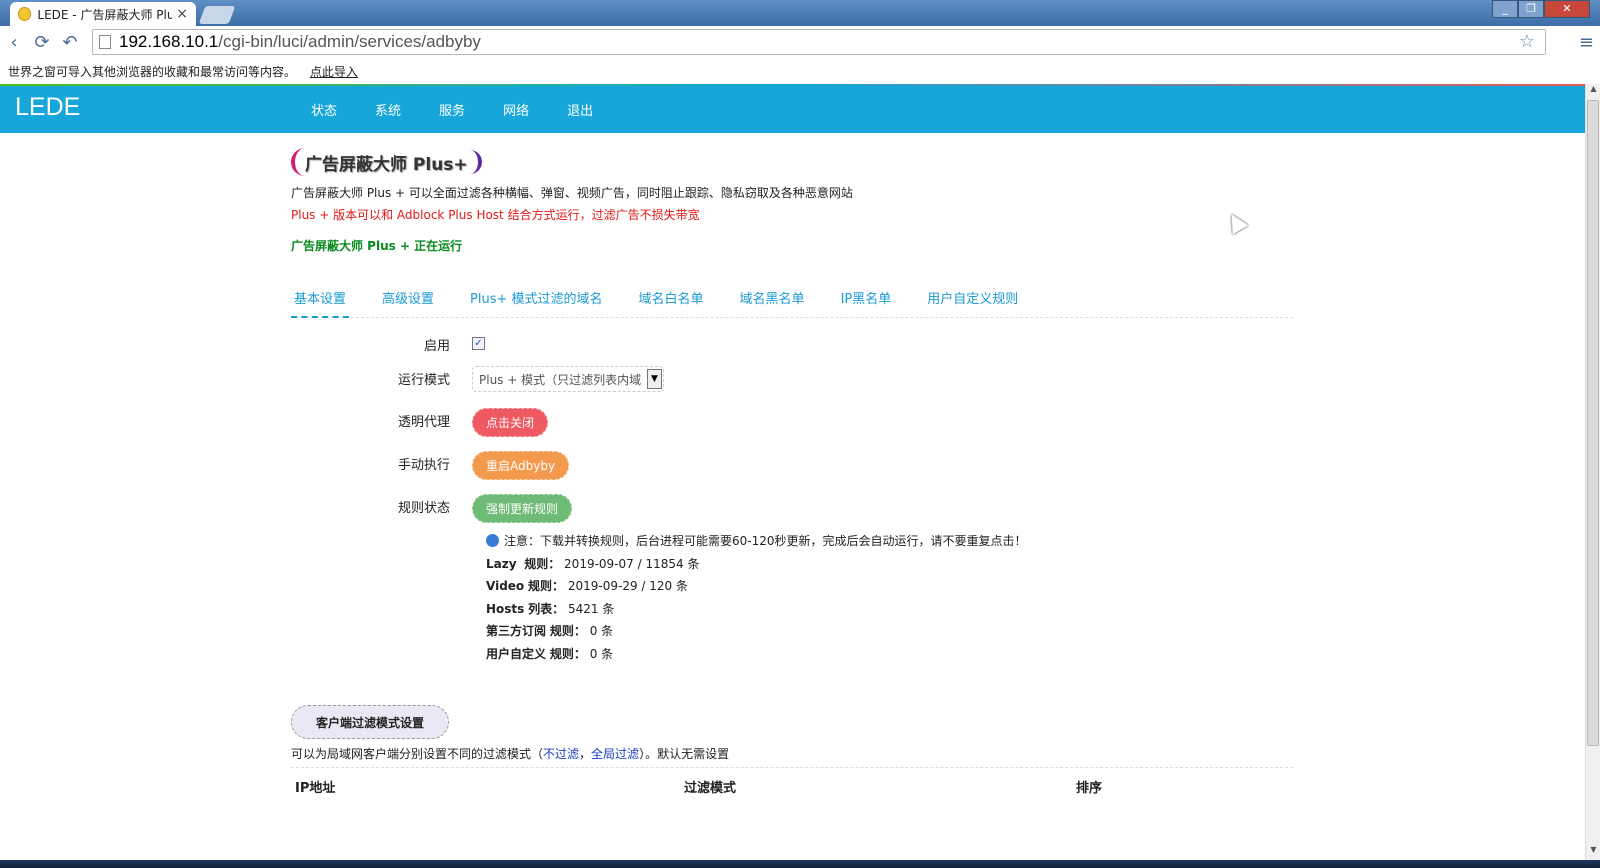 This screenshot has width=1600, height=868. What do you see at coordinates (408, 303) in the screenshot?
I see `tab-advanced-settings: 高级设置` at bounding box center [408, 303].